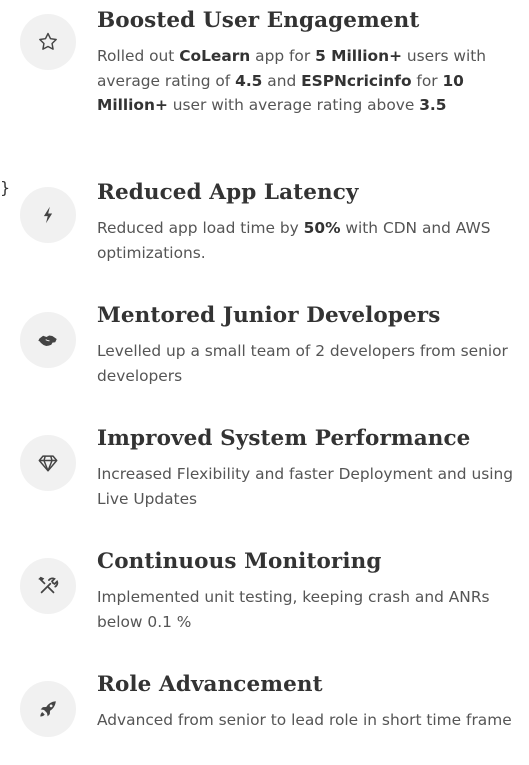 The height and width of the screenshot is (765, 529). I want to click on description-text: Rolled out, so click(138, 56).